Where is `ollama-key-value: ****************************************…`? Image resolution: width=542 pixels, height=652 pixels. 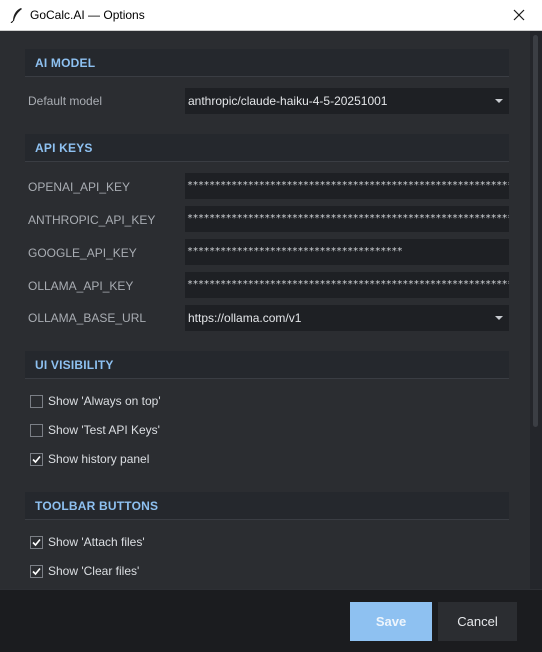 ollama-key-value: ****************************************… is located at coordinates (348, 284).